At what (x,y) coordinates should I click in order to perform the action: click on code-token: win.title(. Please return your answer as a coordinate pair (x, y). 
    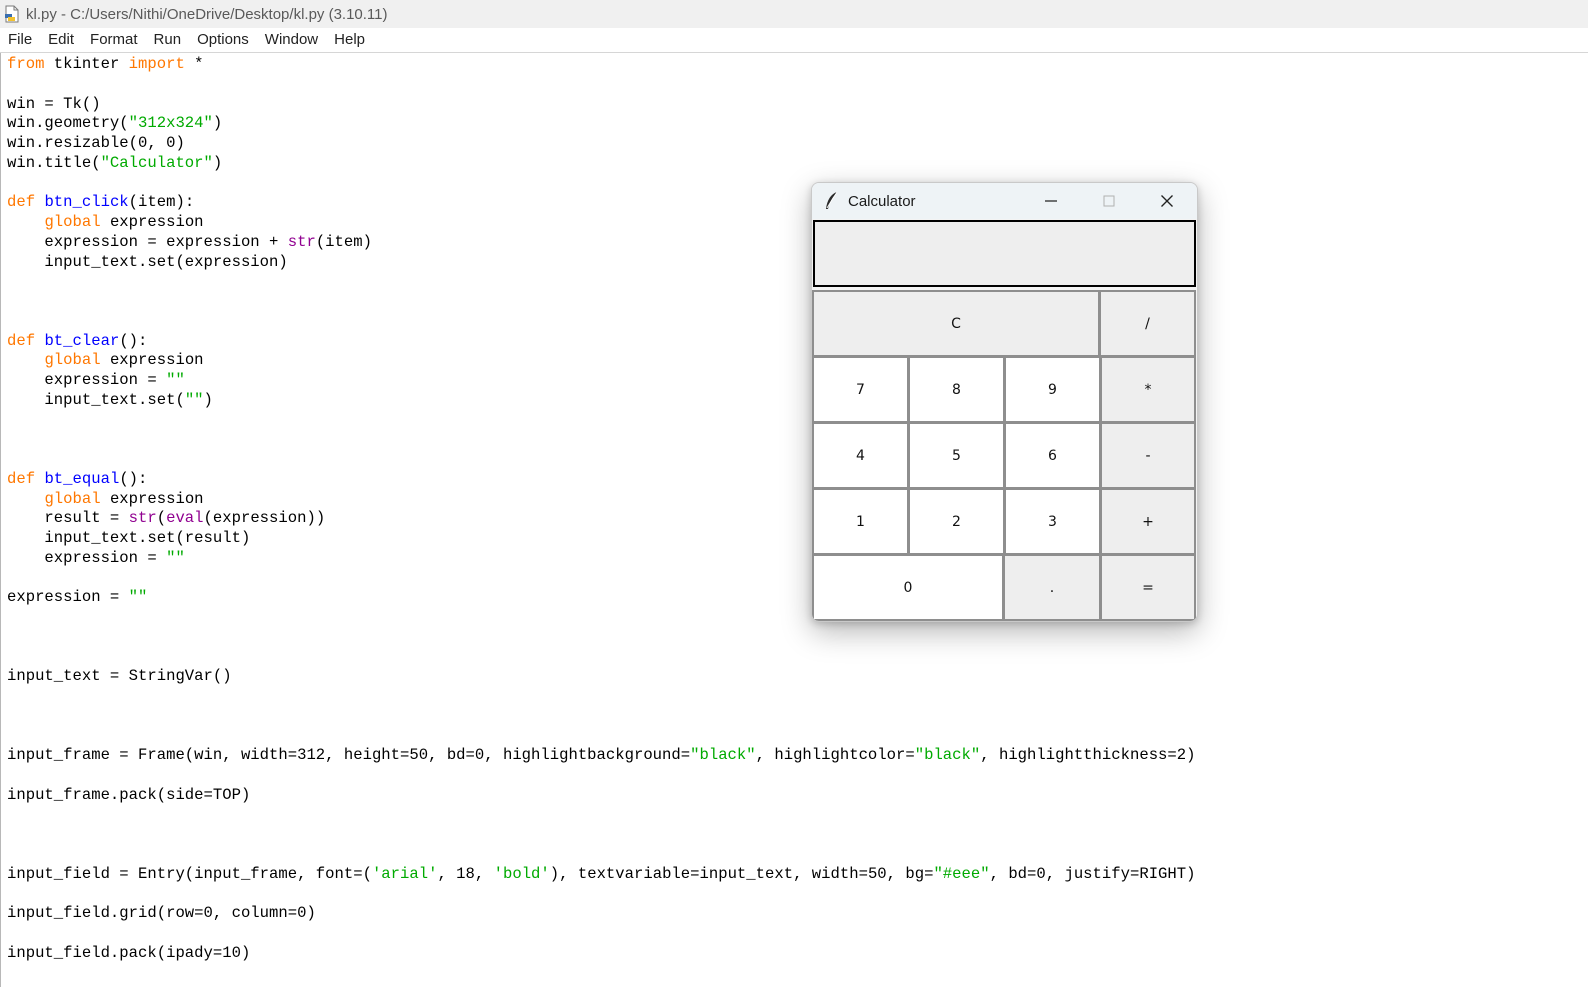
    Looking at the image, I should click on (54, 162).